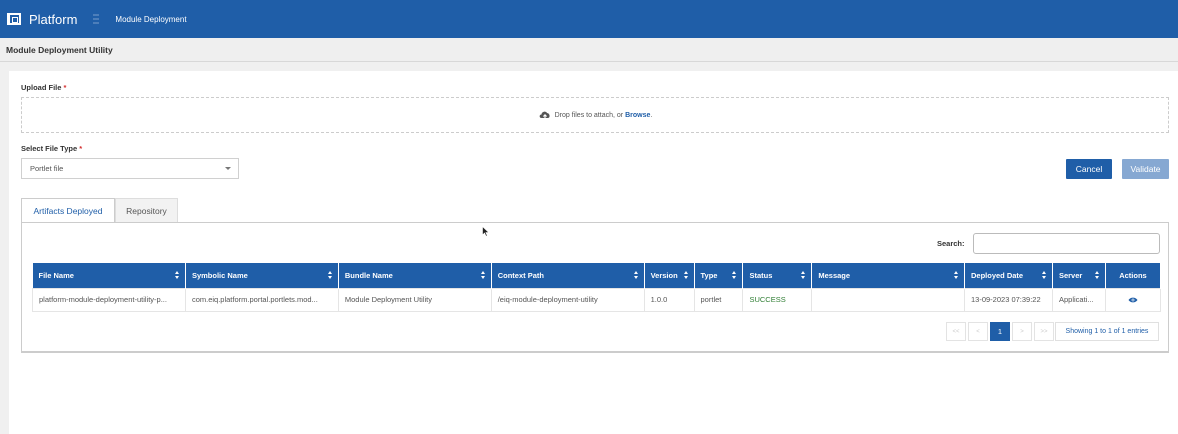  What do you see at coordinates (52, 148) in the screenshot?
I see `file-type-label: Select File Type *` at bounding box center [52, 148].